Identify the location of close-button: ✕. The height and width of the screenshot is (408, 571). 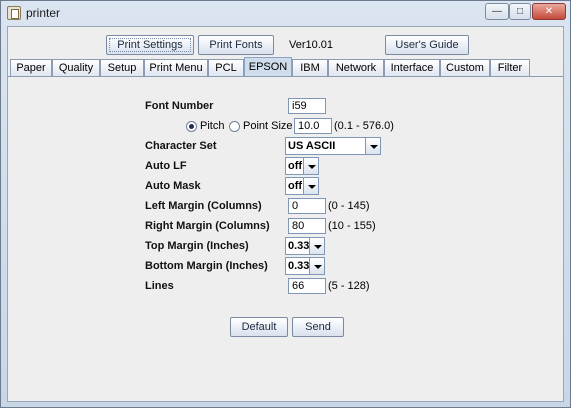
(549, 11).